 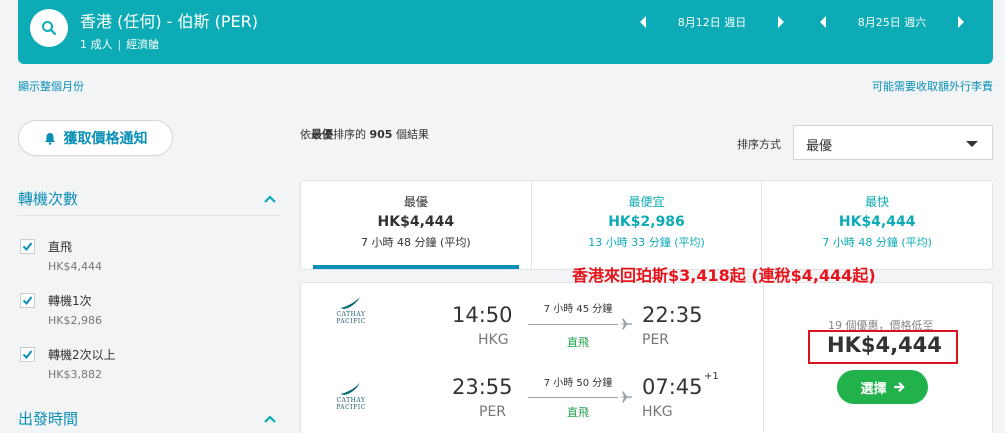 I want to click on search-icon, so click(x=49, y=28).